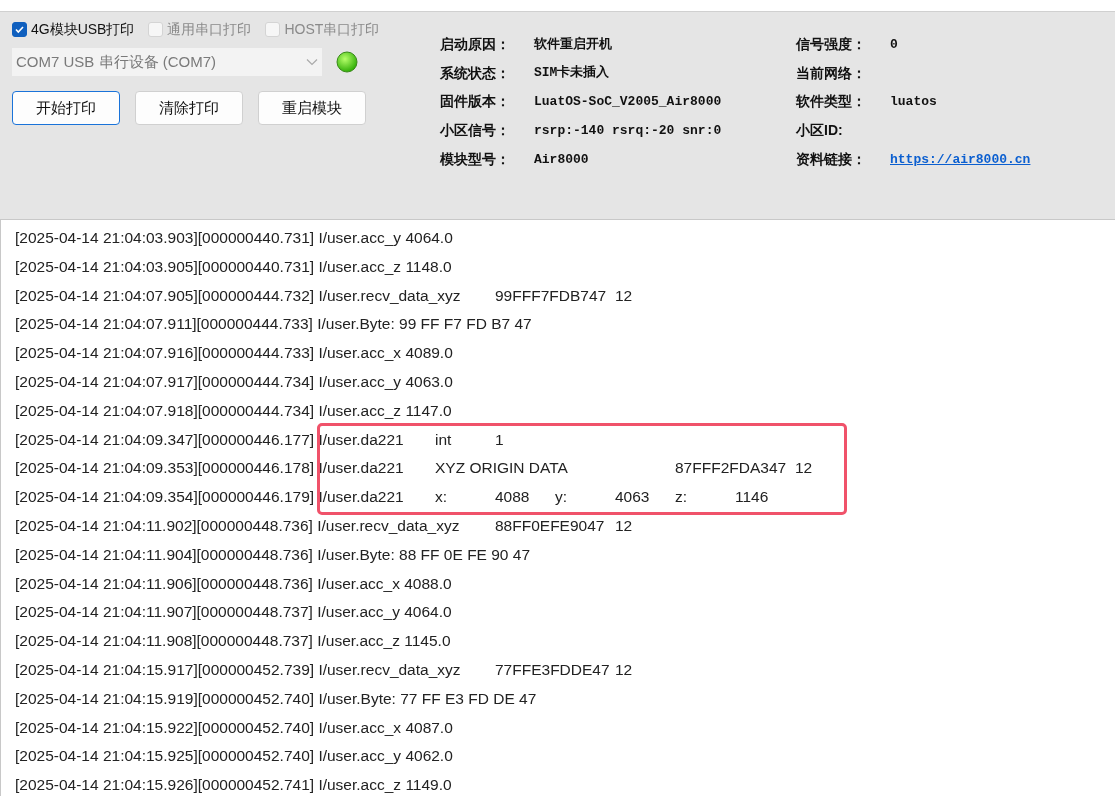  Describe the element at coordinates (19, 29) in the screenshot. I see `checkbox` at that location.